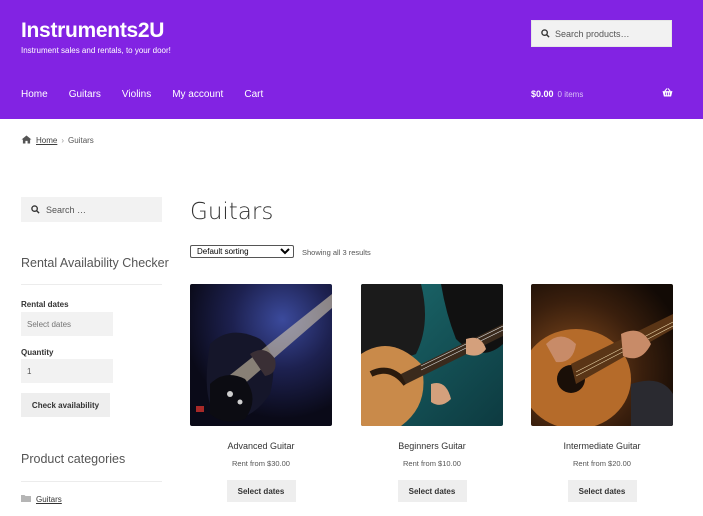  What do you see at coordinates (261, 355) in the screenshot?
I see `product-image-advanced-guitar` at bounding box center [261, 355].